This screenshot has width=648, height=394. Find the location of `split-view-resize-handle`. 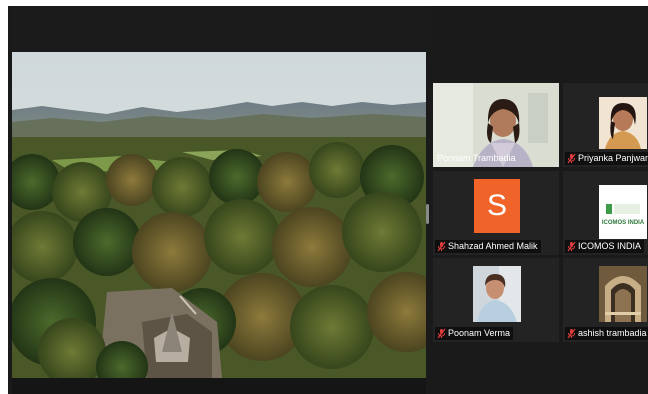

split-view-resize-handle is located at coordinates (427, 214).